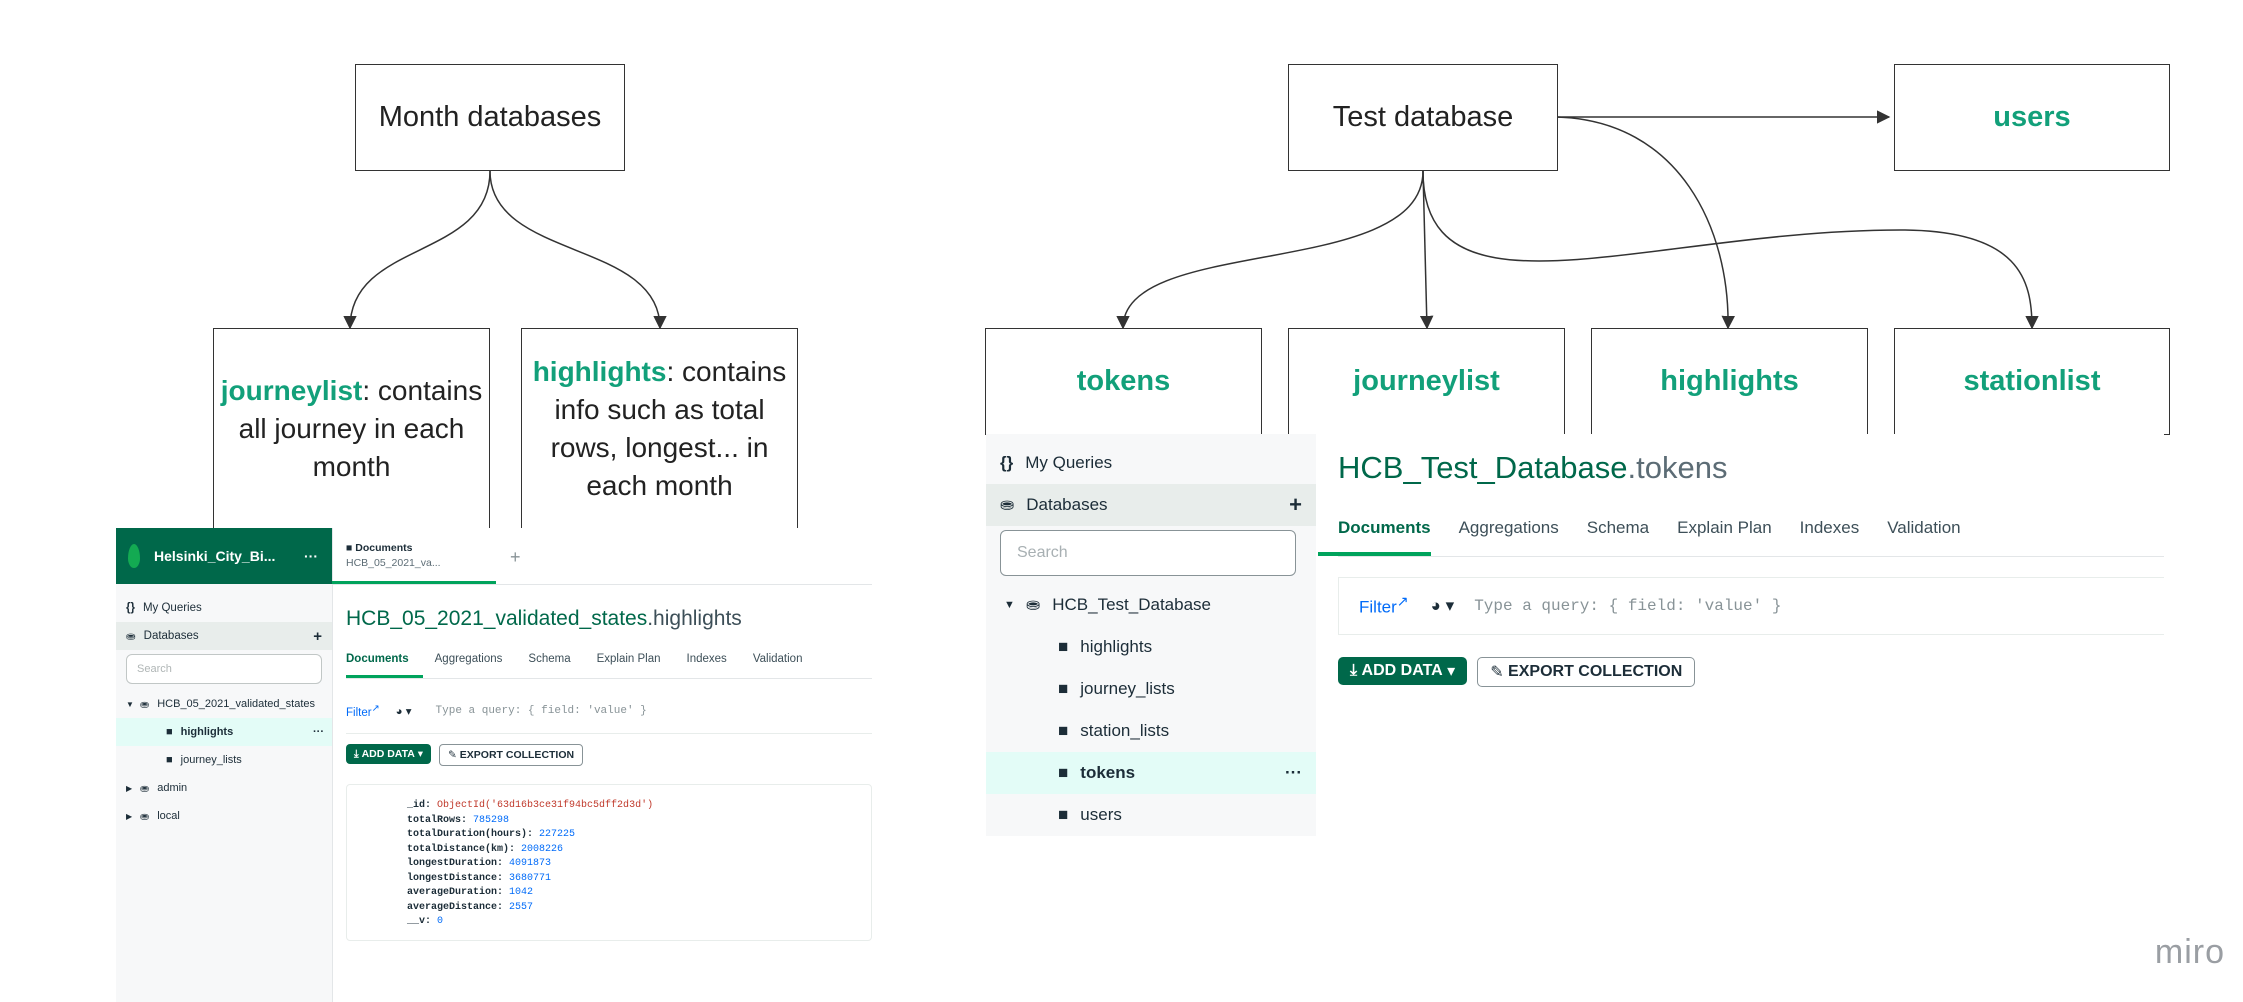  I want to click on node-title: highlights, so click(599, 371).